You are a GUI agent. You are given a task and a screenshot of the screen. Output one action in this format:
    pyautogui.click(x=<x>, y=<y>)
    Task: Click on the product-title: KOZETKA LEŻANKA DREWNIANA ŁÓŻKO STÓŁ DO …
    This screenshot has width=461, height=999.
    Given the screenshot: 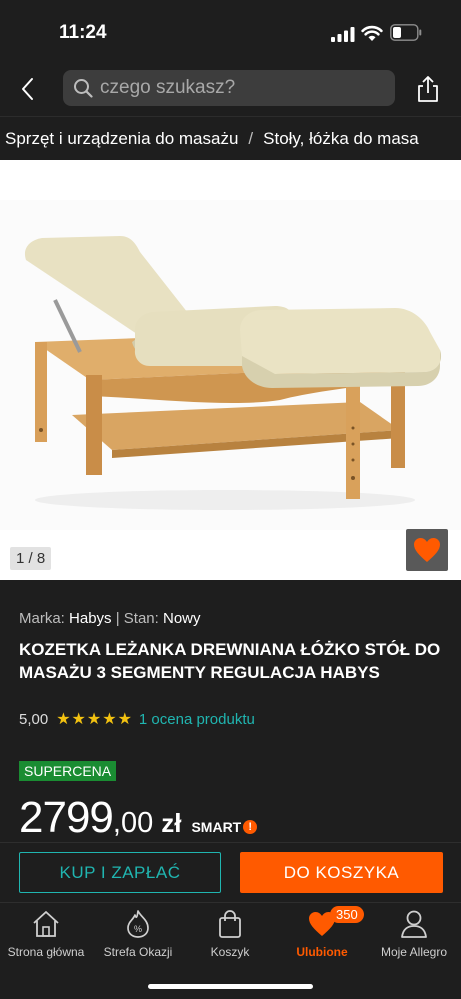 What is the action you would take?
    pyautogui.click(x=230, y=661)
    